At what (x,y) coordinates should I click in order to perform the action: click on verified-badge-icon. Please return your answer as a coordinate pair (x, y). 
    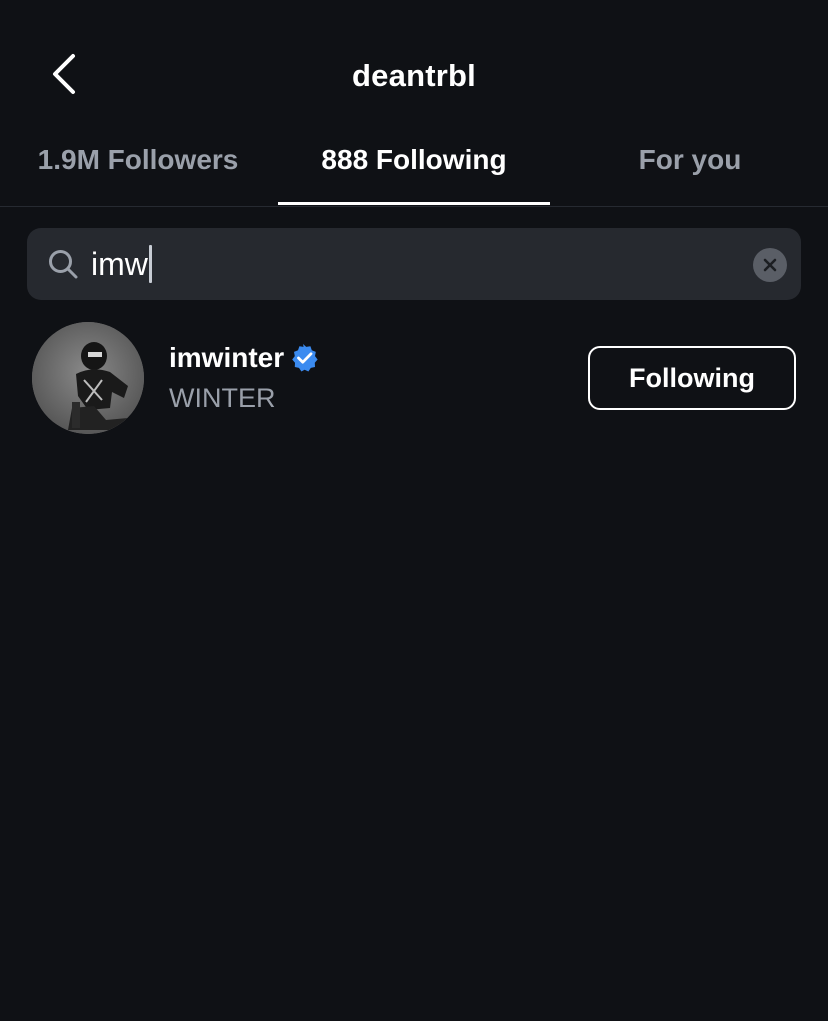
    Looking at the image, I should click on (305, 358).